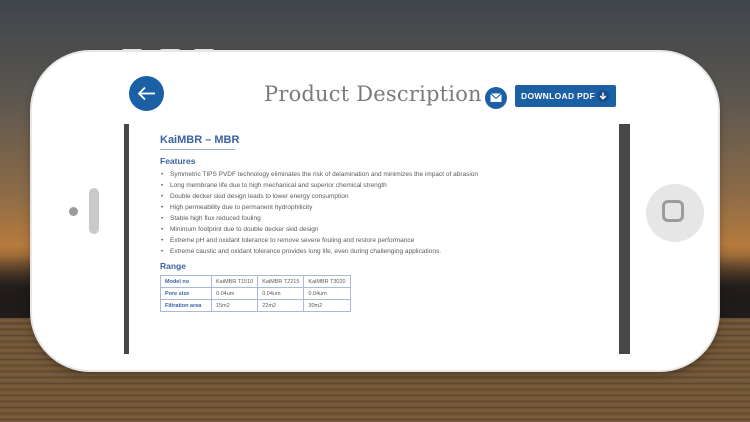 This screenshot has height=422, width=750. Describe the element at coordinates (373, 94) in the screenshot. I see `page-title: Product Description` at that location.